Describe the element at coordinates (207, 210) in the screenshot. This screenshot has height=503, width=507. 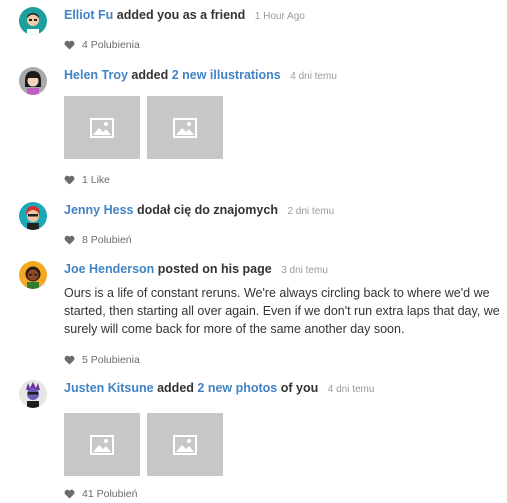
I see `event-action: dodał cię do znajomych` at that location.